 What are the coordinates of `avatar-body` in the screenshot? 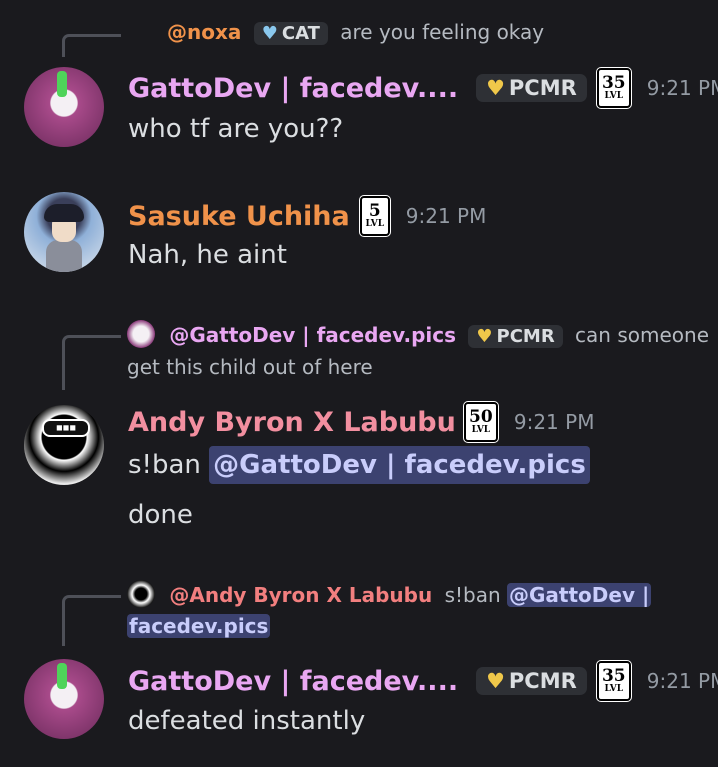 It's located at (64, 256).